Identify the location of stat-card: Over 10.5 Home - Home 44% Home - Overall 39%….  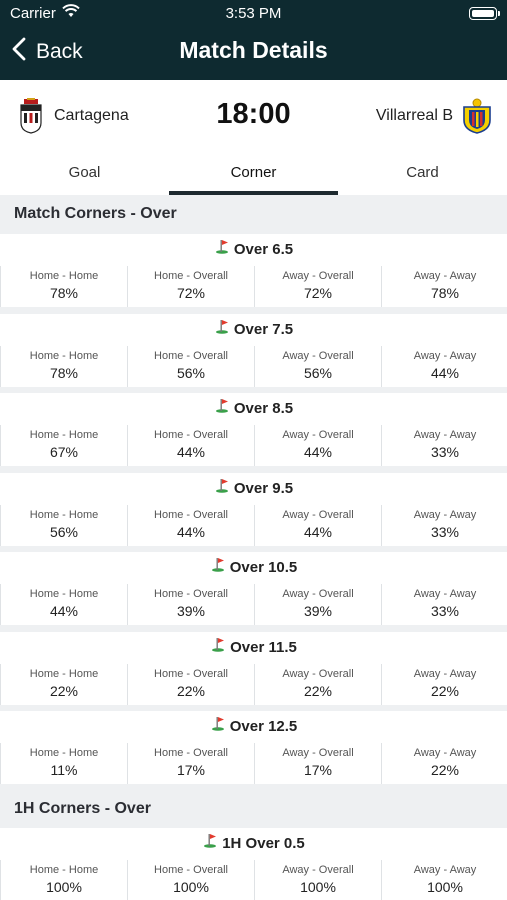
(253, 588).